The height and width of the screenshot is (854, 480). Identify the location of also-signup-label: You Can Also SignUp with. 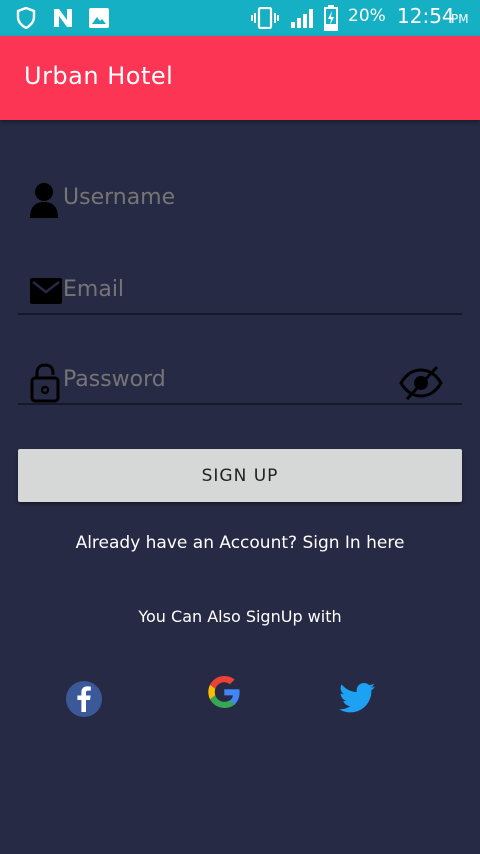
(240, 616).